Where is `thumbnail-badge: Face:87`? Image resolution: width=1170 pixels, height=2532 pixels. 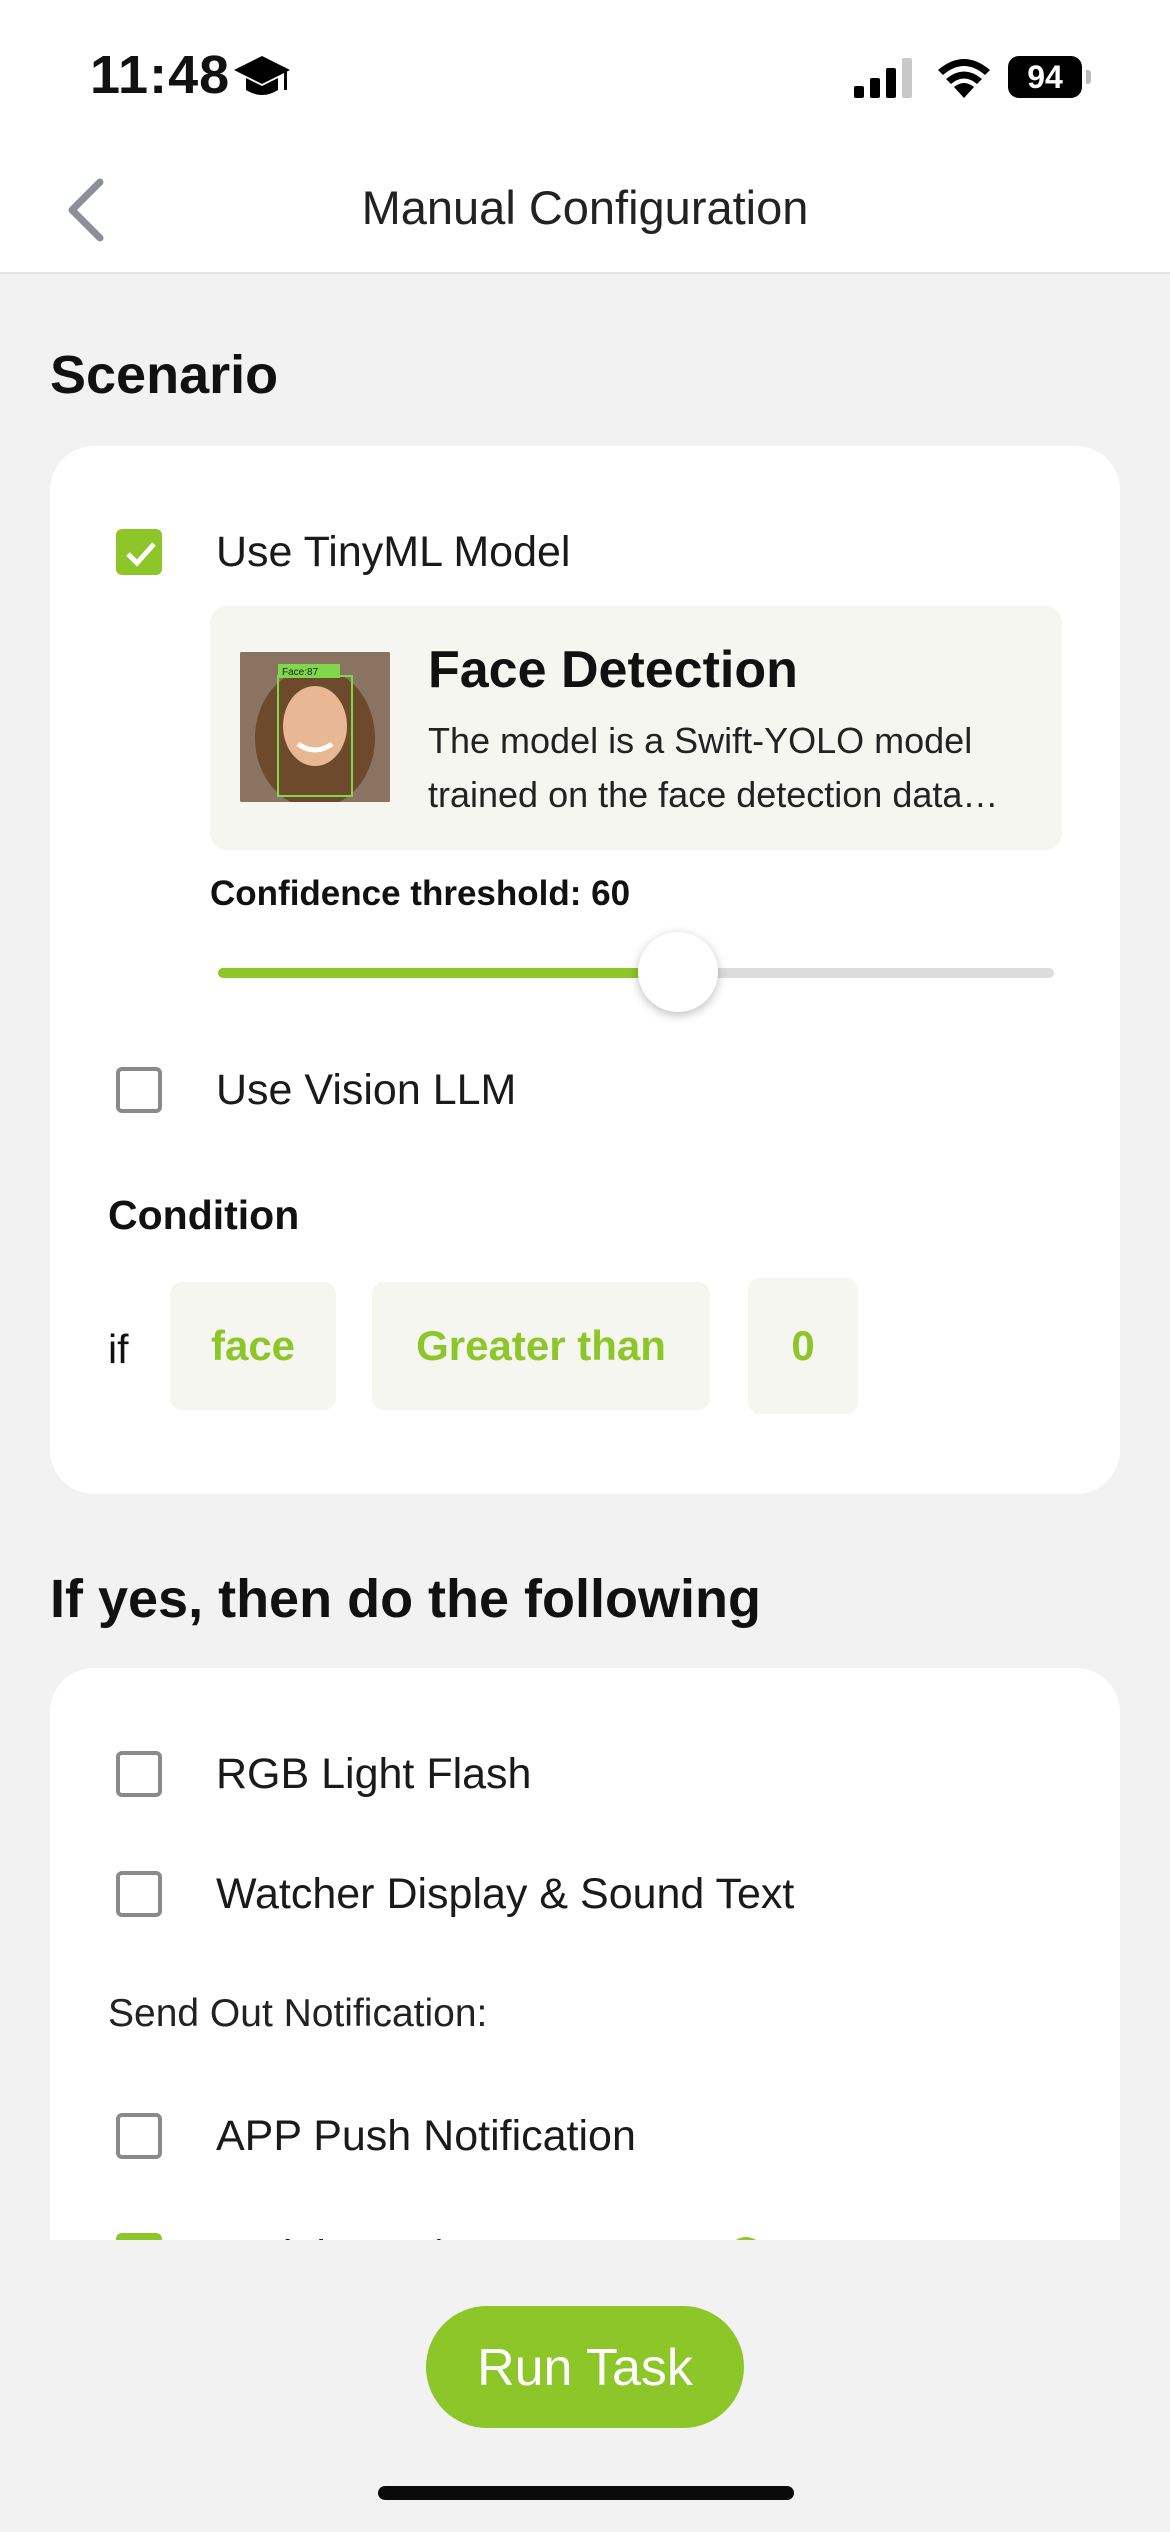
thumbnail-badge: Face:87 is located at coordinates (300, 672).